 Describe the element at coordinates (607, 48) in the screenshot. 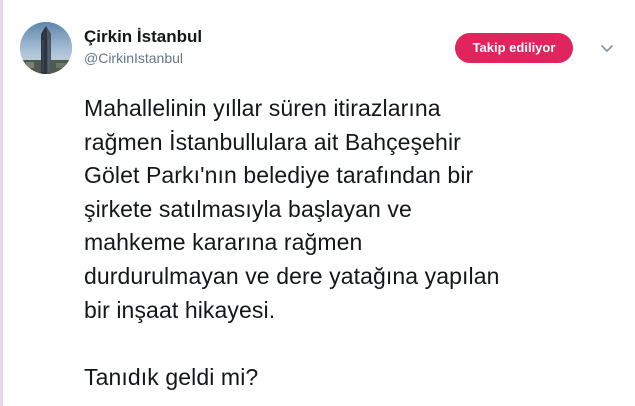

I see `chevron-down-icon` at that location.